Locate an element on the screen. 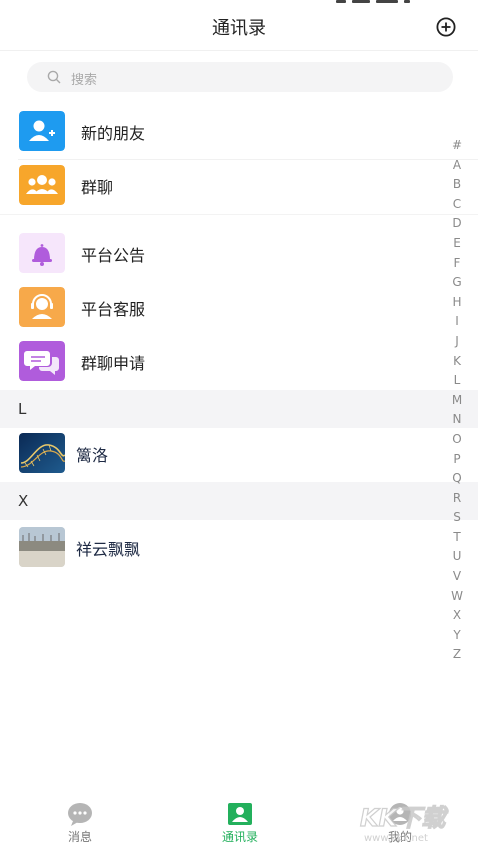 This screenshot has width=478, height=850. index-letter: V is located at coordinates (457, 577).